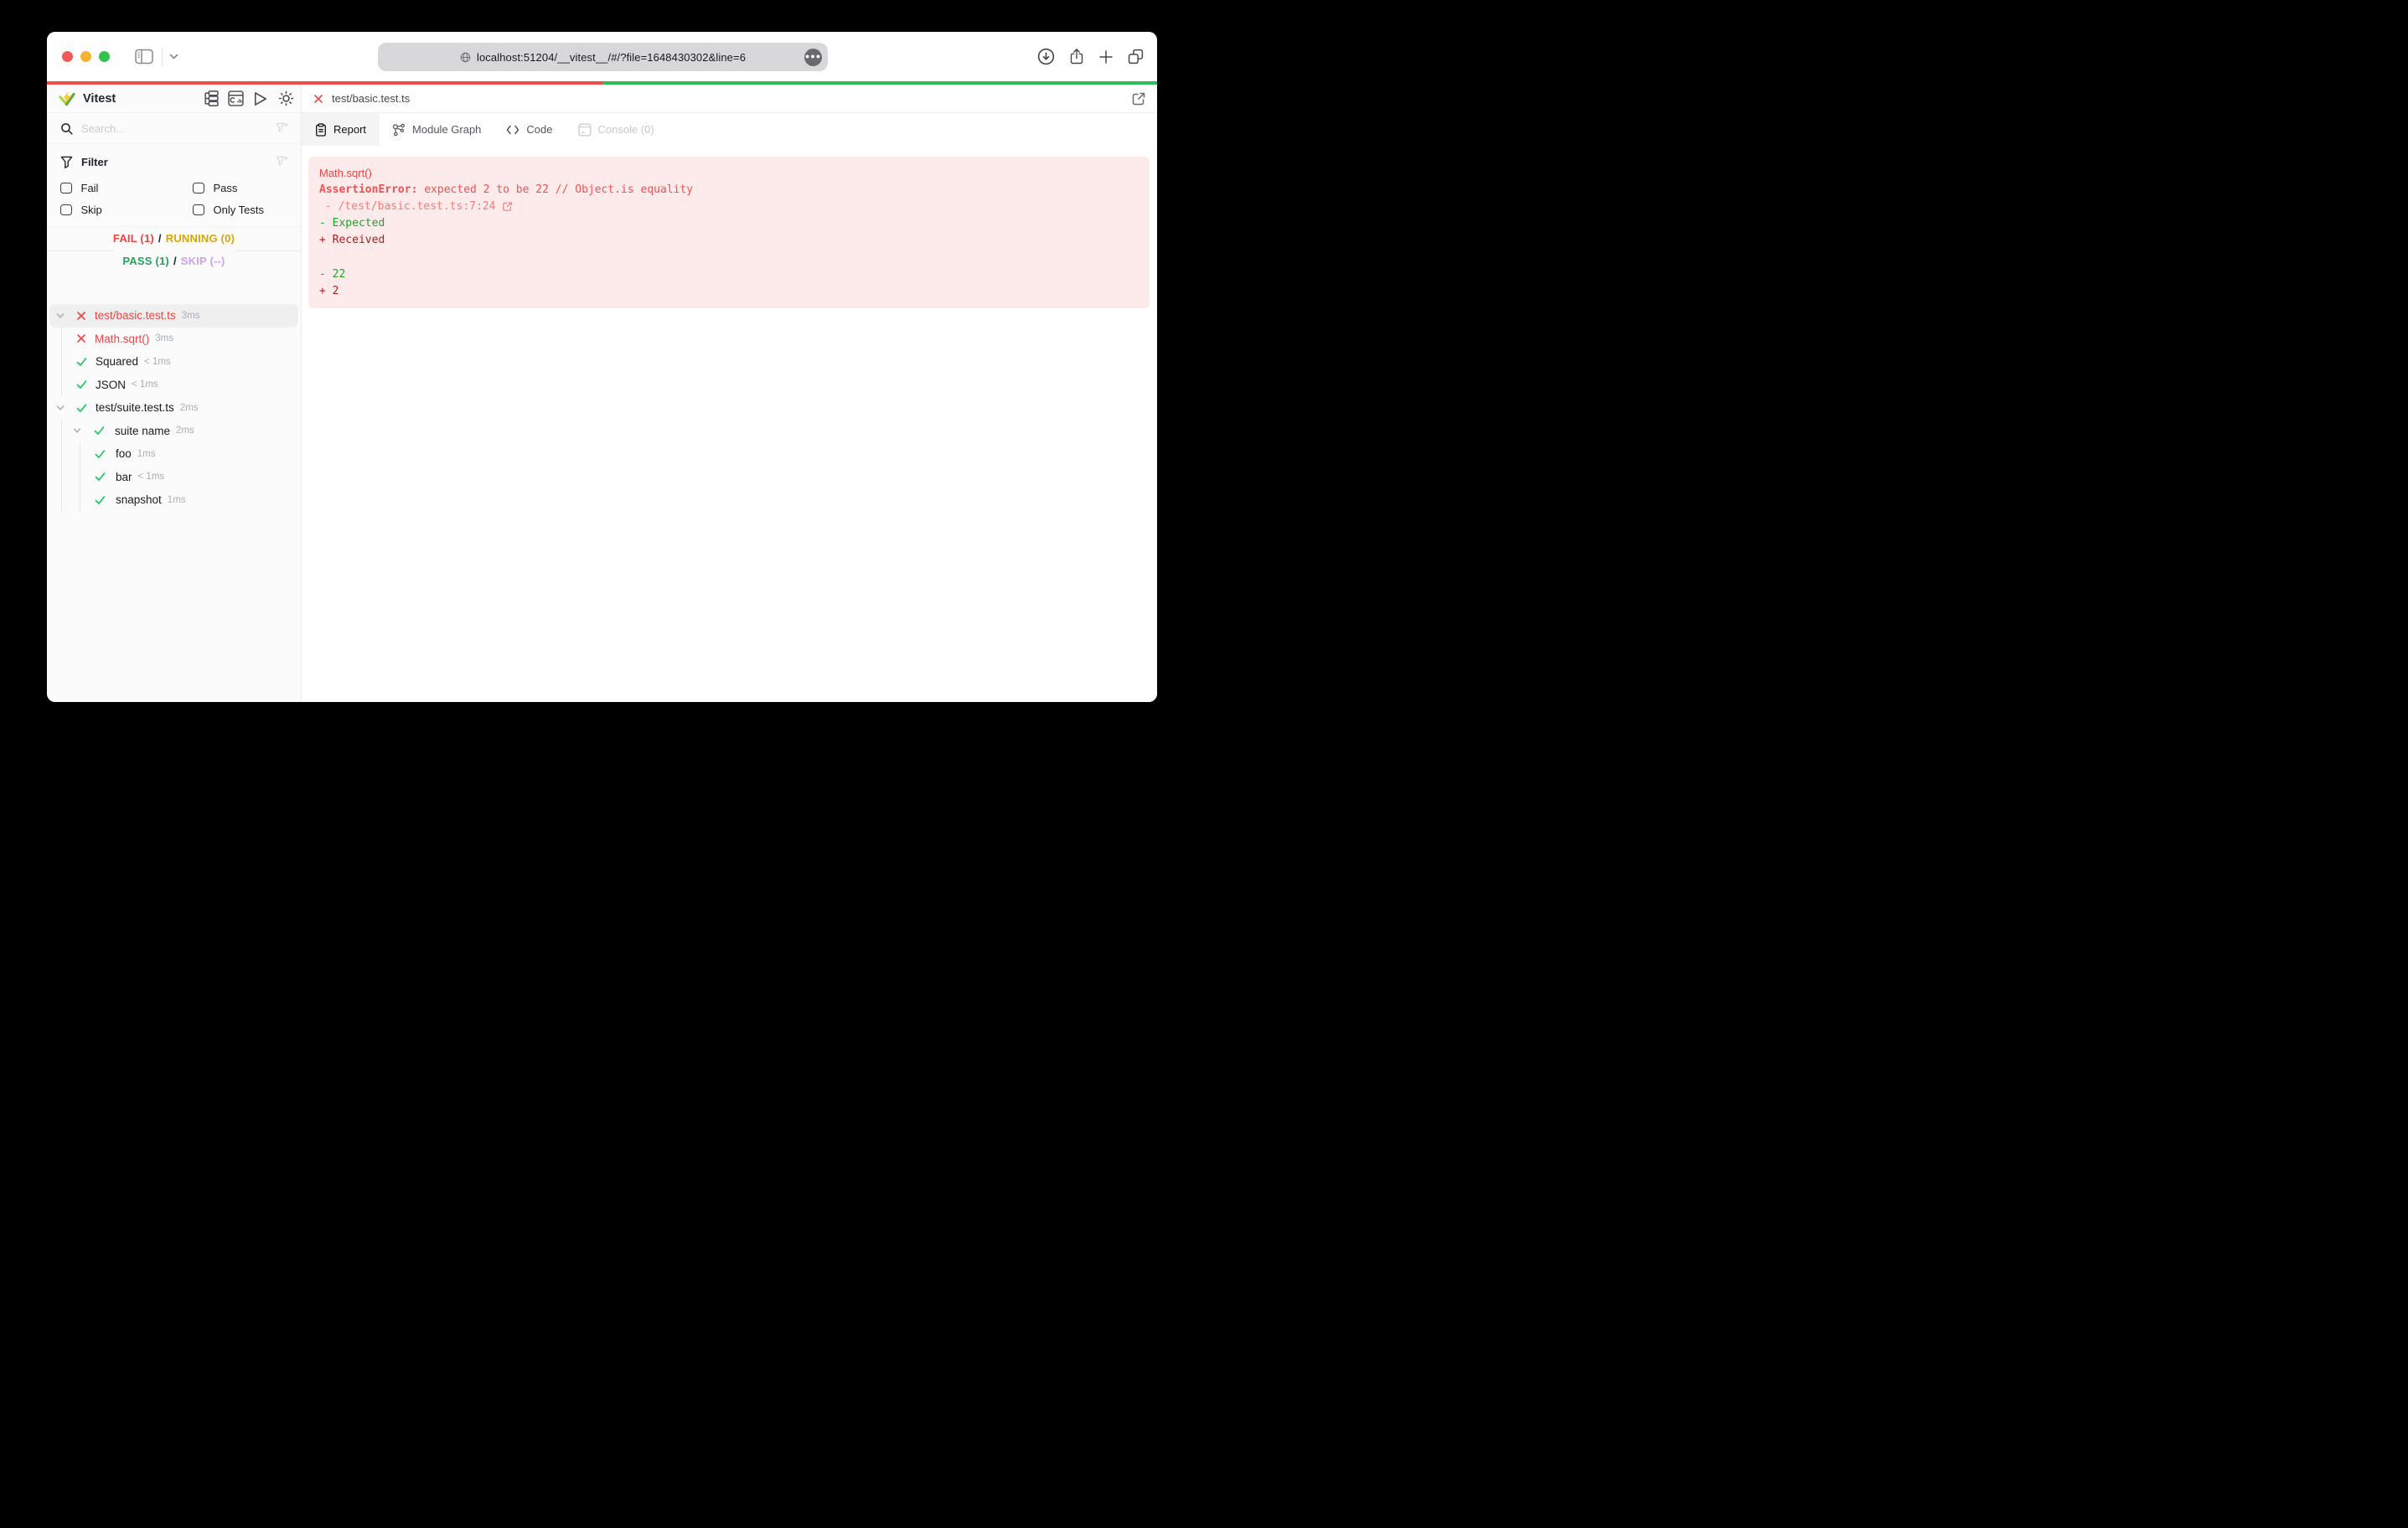 The image size is (2408, 1528). What do you see at coordinates (67, 98) in the screenshot?
I see `vitest-logo` at bounding box center [67, 98].